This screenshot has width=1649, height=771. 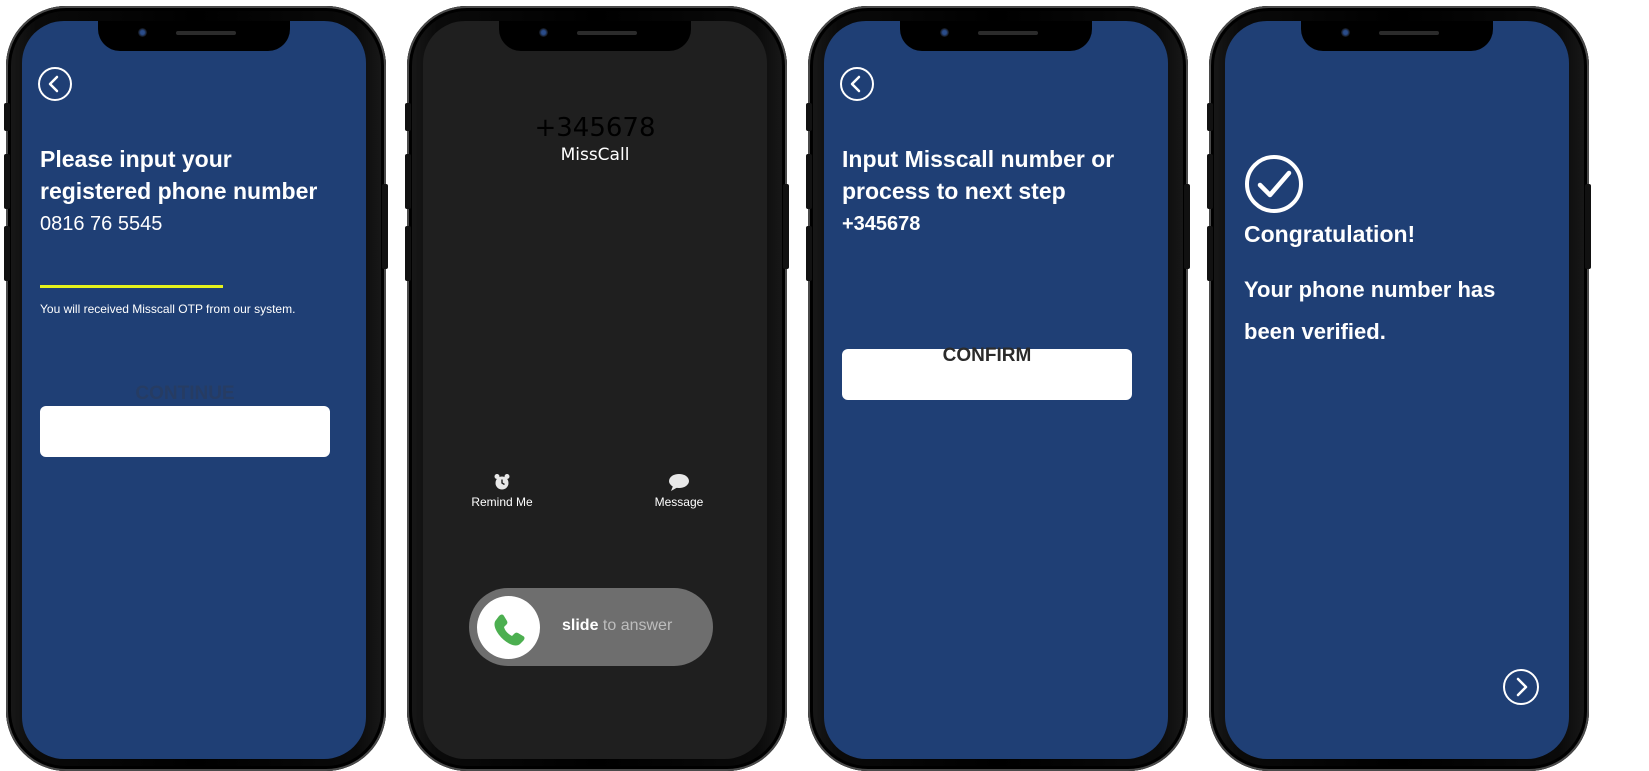 What do you see at coordinates (502, 502) in the screenshot?
I see `remind-me-label: Remind Me` at bounding box center [502, 502].